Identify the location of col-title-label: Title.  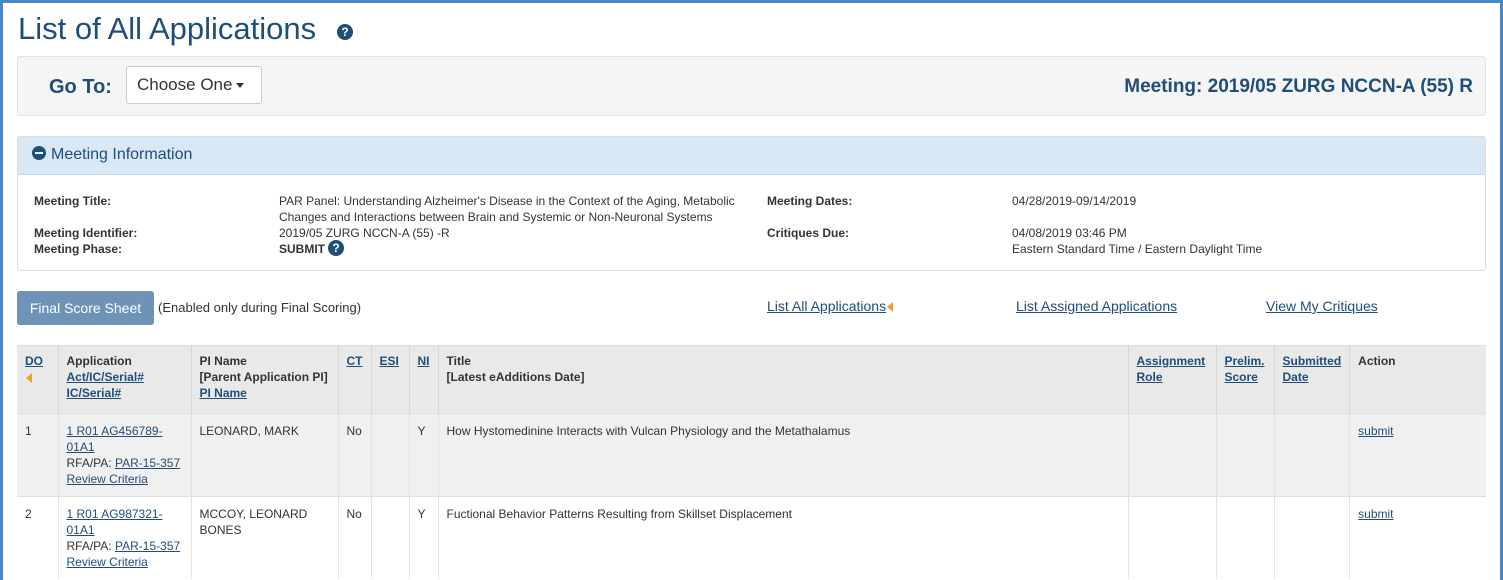
(458, 361).